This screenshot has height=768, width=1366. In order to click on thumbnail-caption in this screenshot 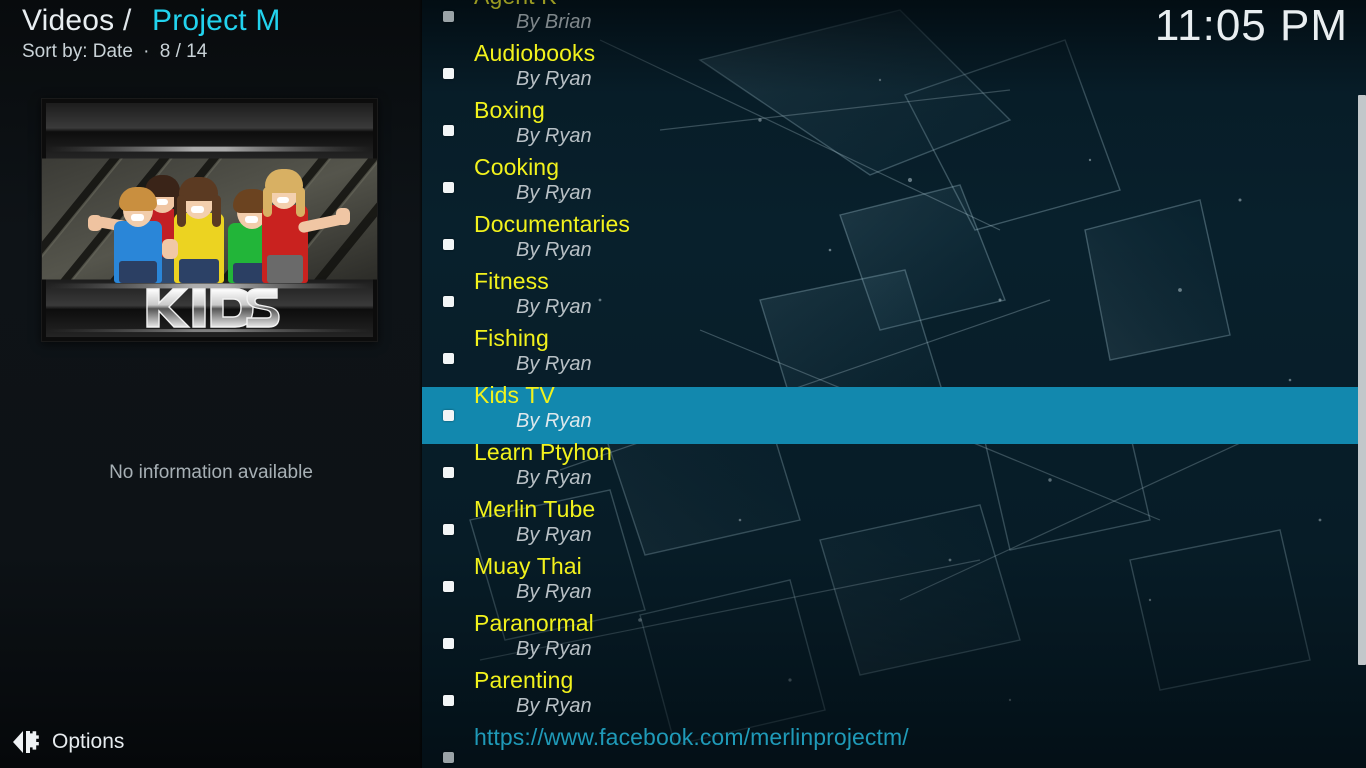, I will do `click(209, 310)`.